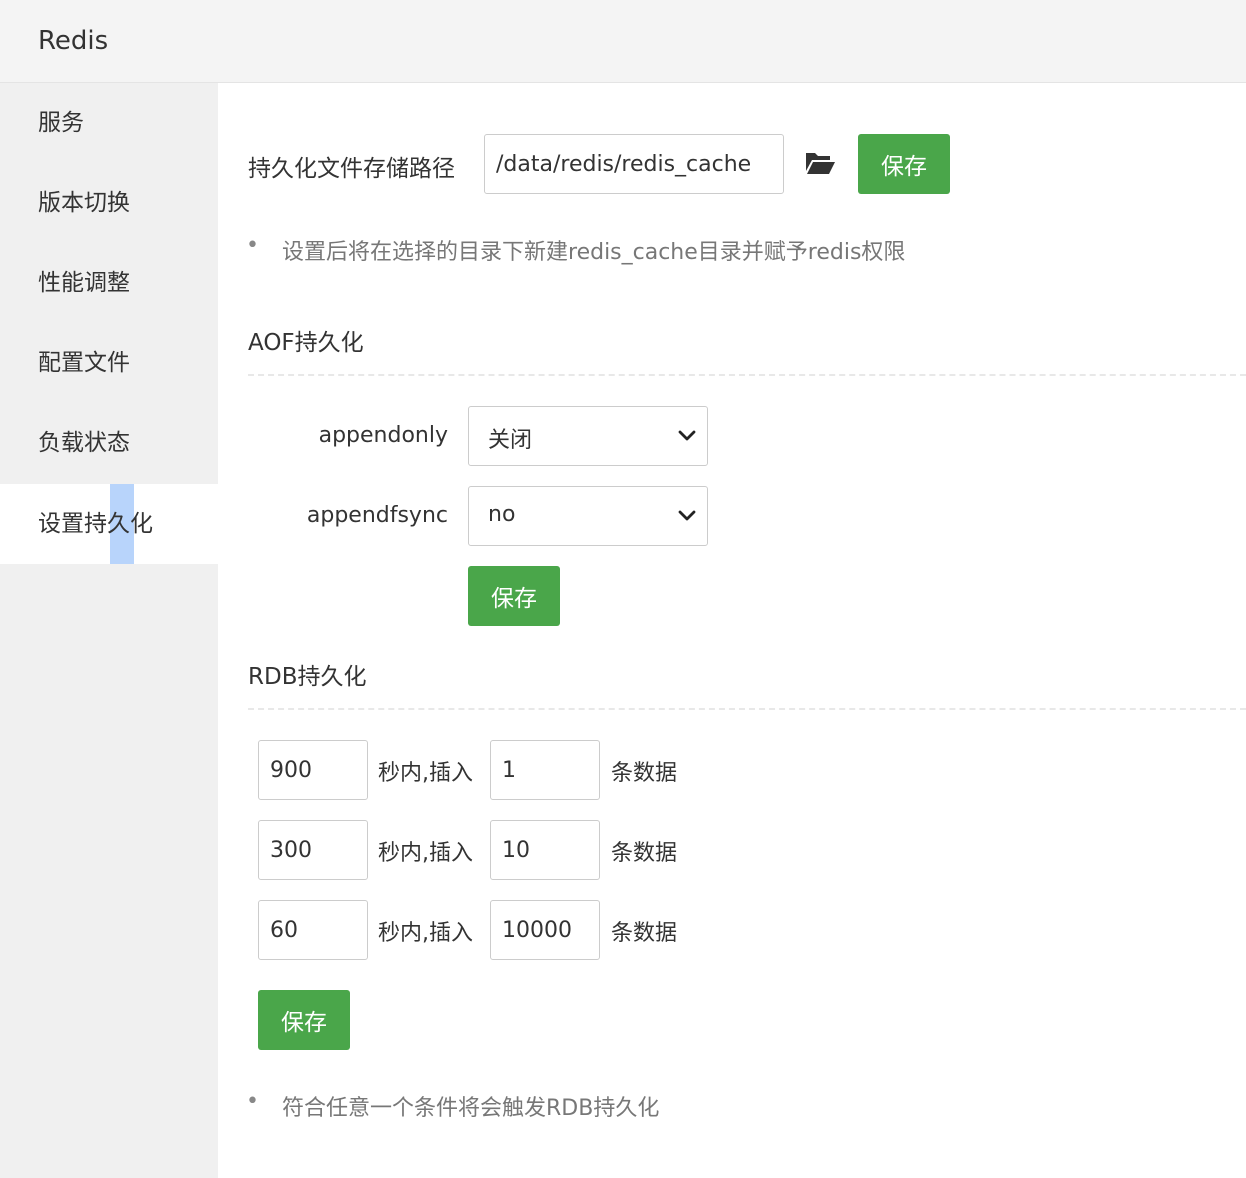  I want to click on sidebar-item-persistence: 设置持久化, so click(109, 524).